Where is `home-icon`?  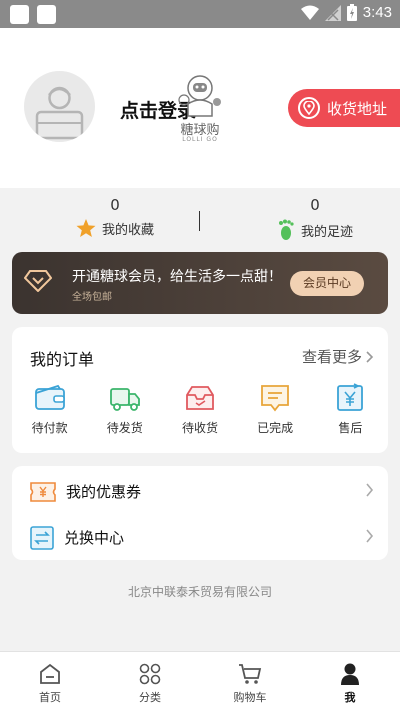
home-icon is located at coordinates (50, 673).